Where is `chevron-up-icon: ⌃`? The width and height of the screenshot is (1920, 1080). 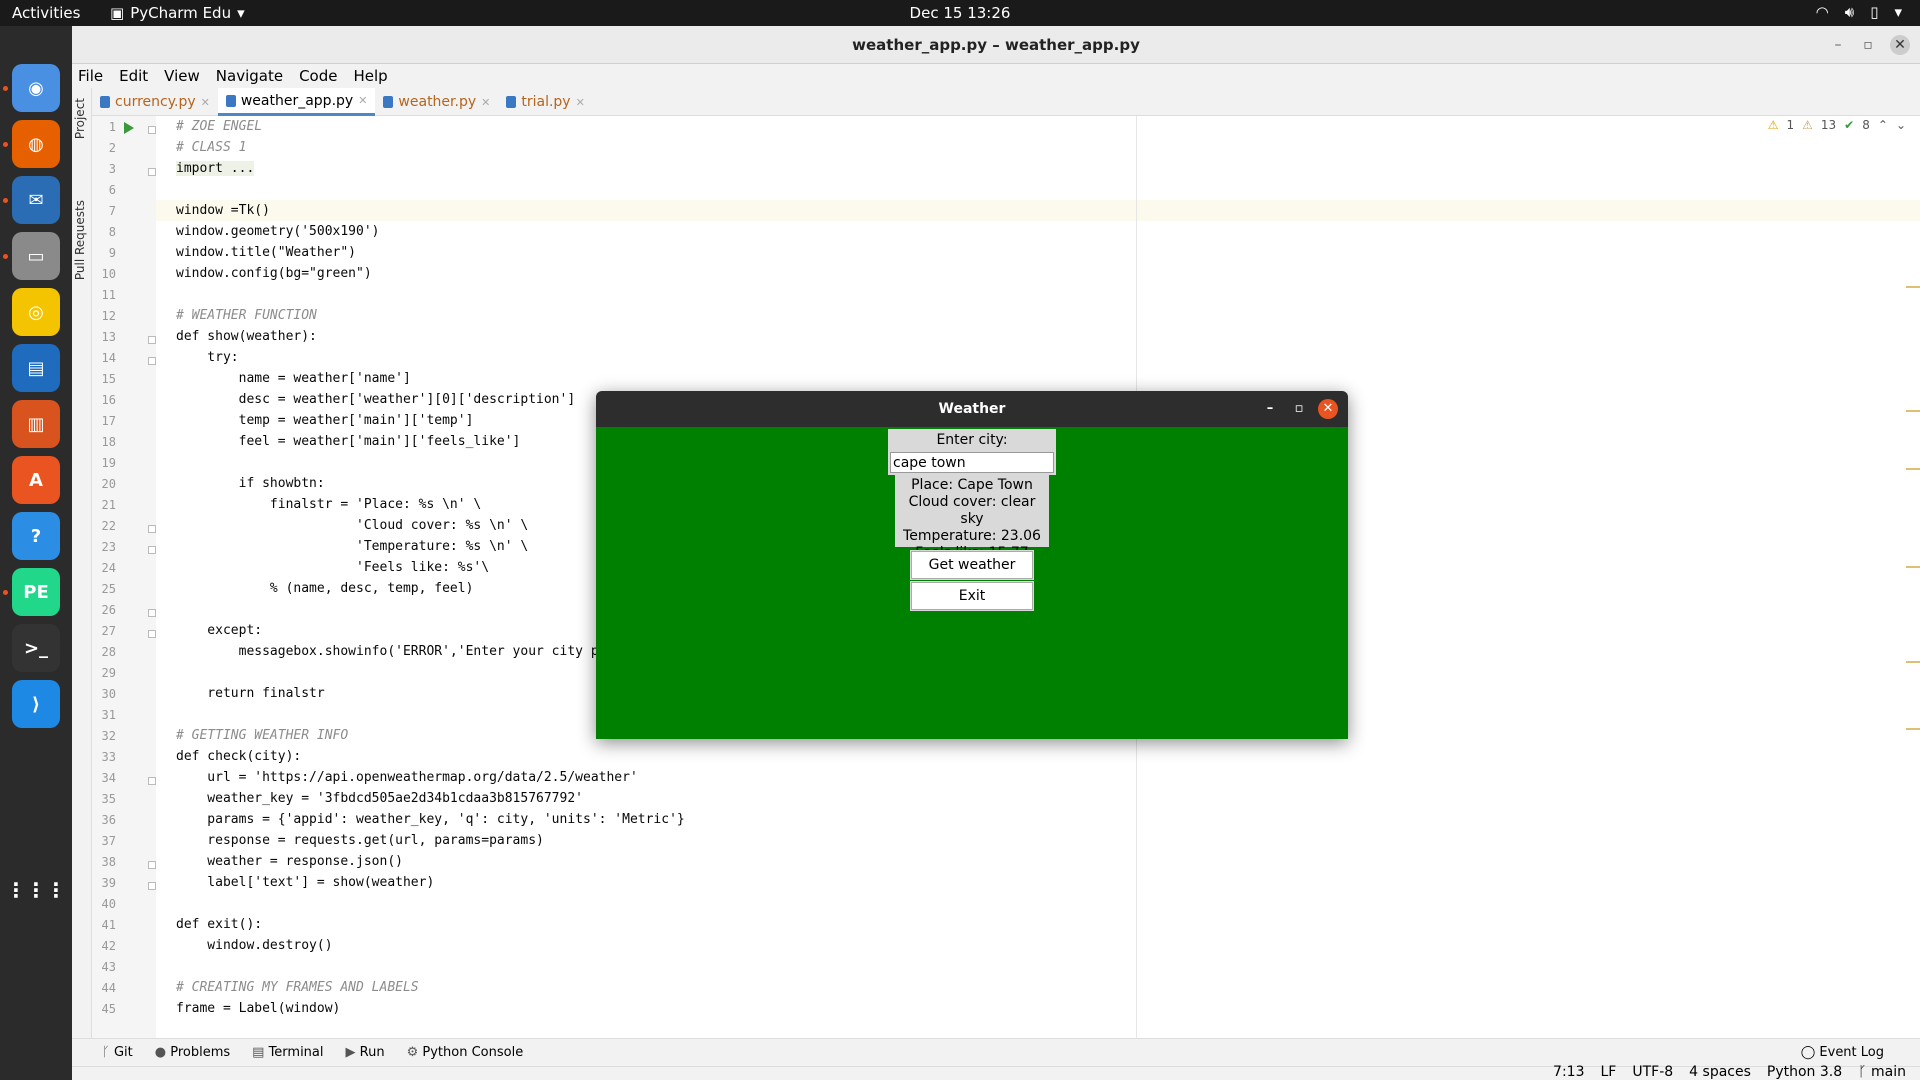 chevron-up-icon: ⌃ is located at coordinates (1883, 125).